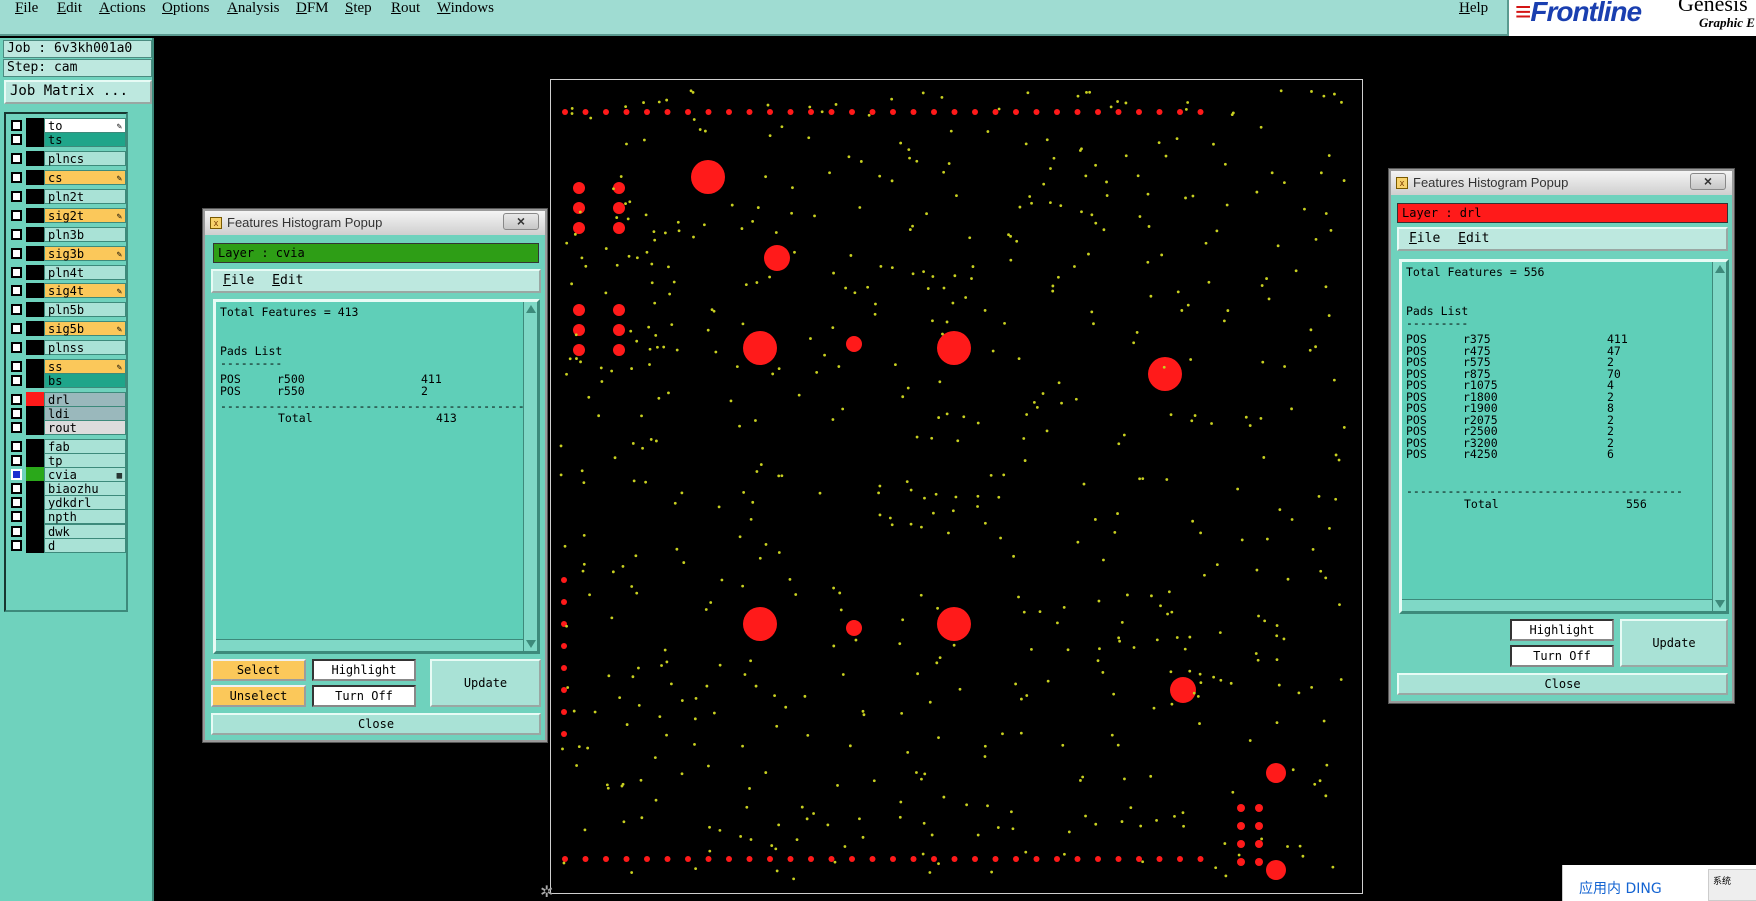  I want to click on layer-row-to: to ✎, so click(67, 125).